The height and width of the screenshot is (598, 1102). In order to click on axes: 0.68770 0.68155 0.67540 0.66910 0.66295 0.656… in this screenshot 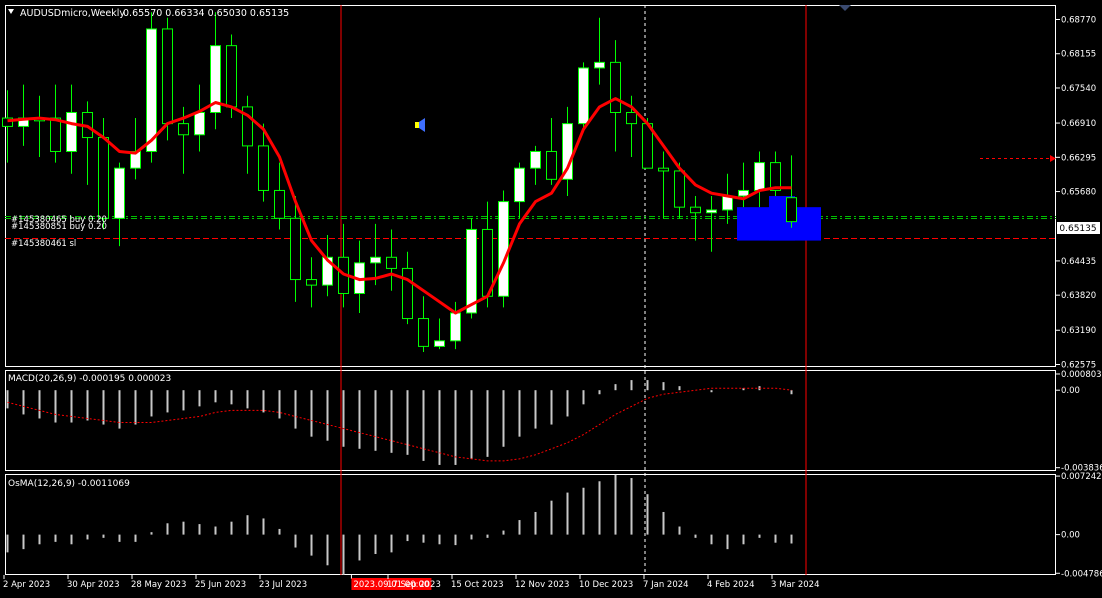, I will do `click(1079, 297)`.